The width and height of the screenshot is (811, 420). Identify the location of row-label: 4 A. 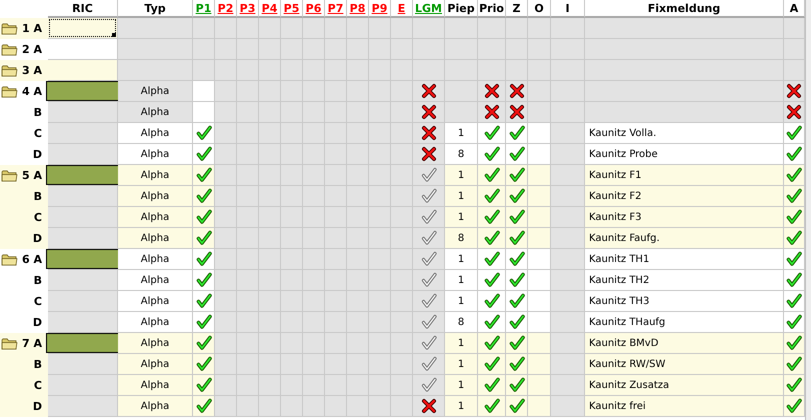
(32, 91).